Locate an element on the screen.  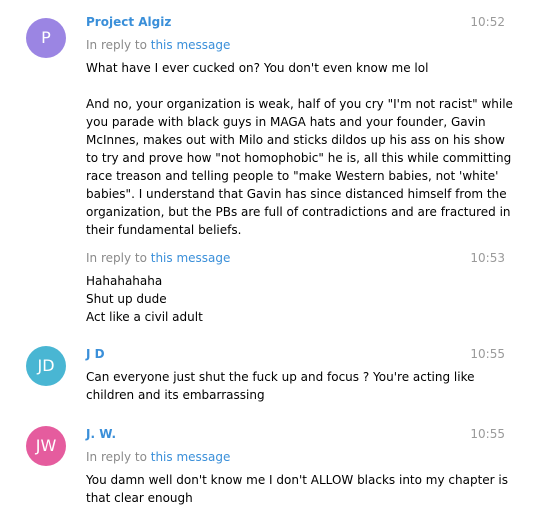
avatar: JW is located at coordinates (46, 446).